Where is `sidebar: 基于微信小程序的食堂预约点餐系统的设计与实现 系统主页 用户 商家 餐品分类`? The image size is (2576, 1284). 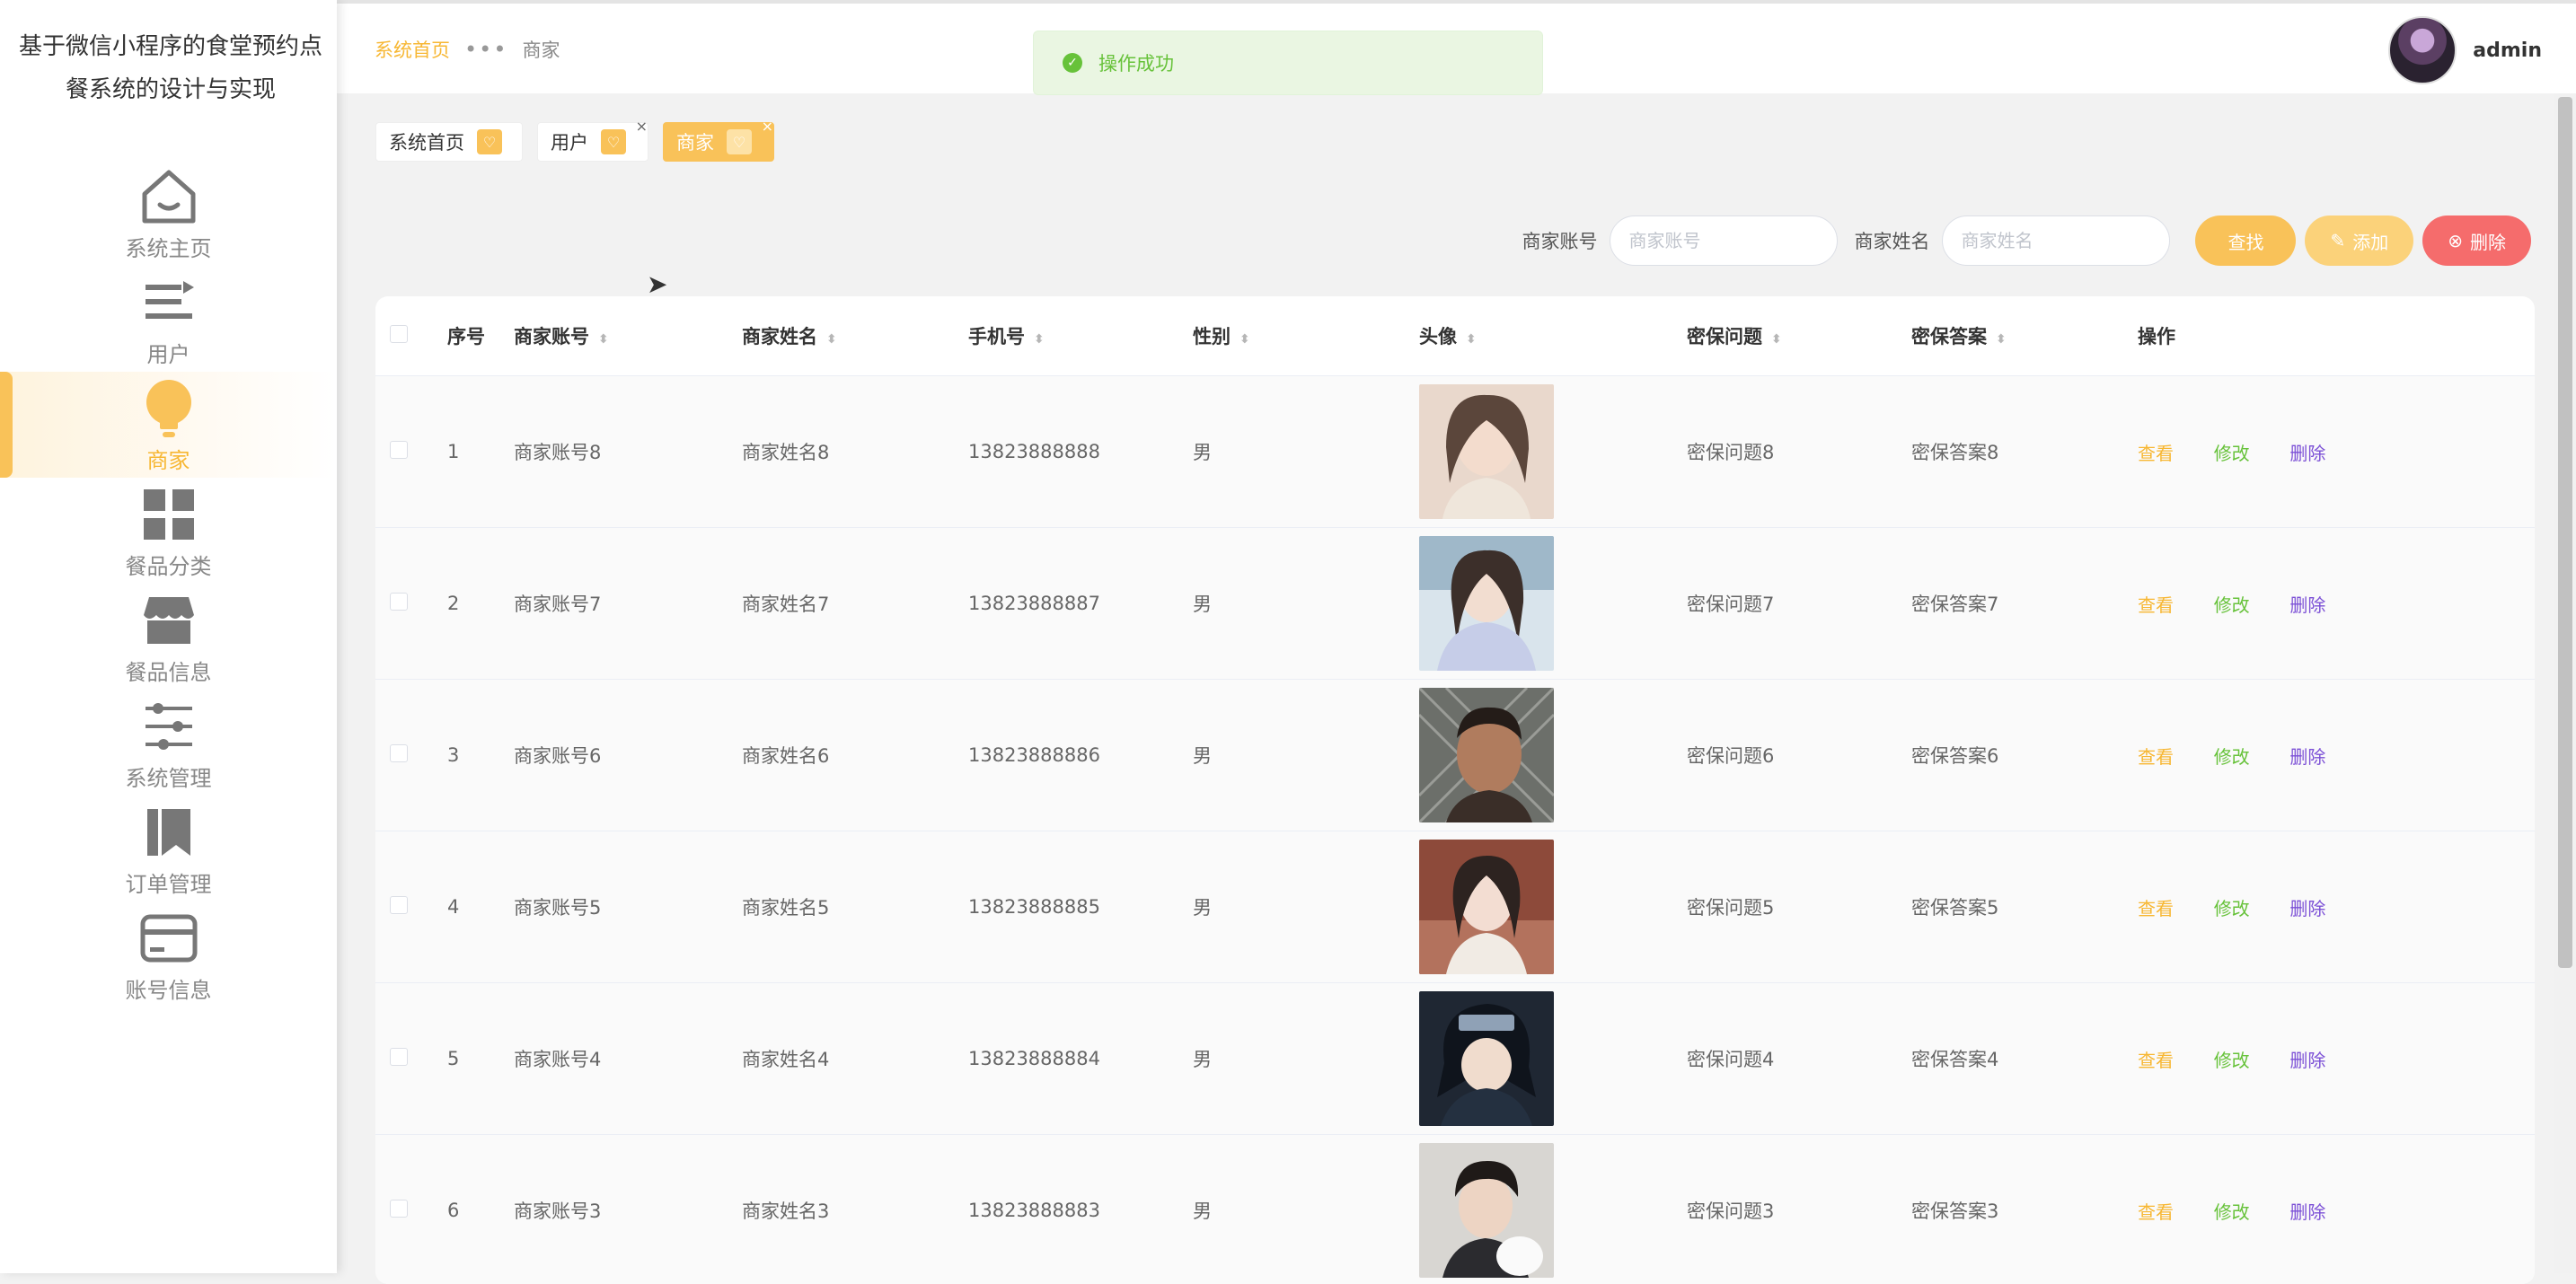
sidebar: 基于微信小程序的食堂预约点餐系统的设计与实现 系统主页 用户 商家 餐品分类 is located at coordinates (168, 636).